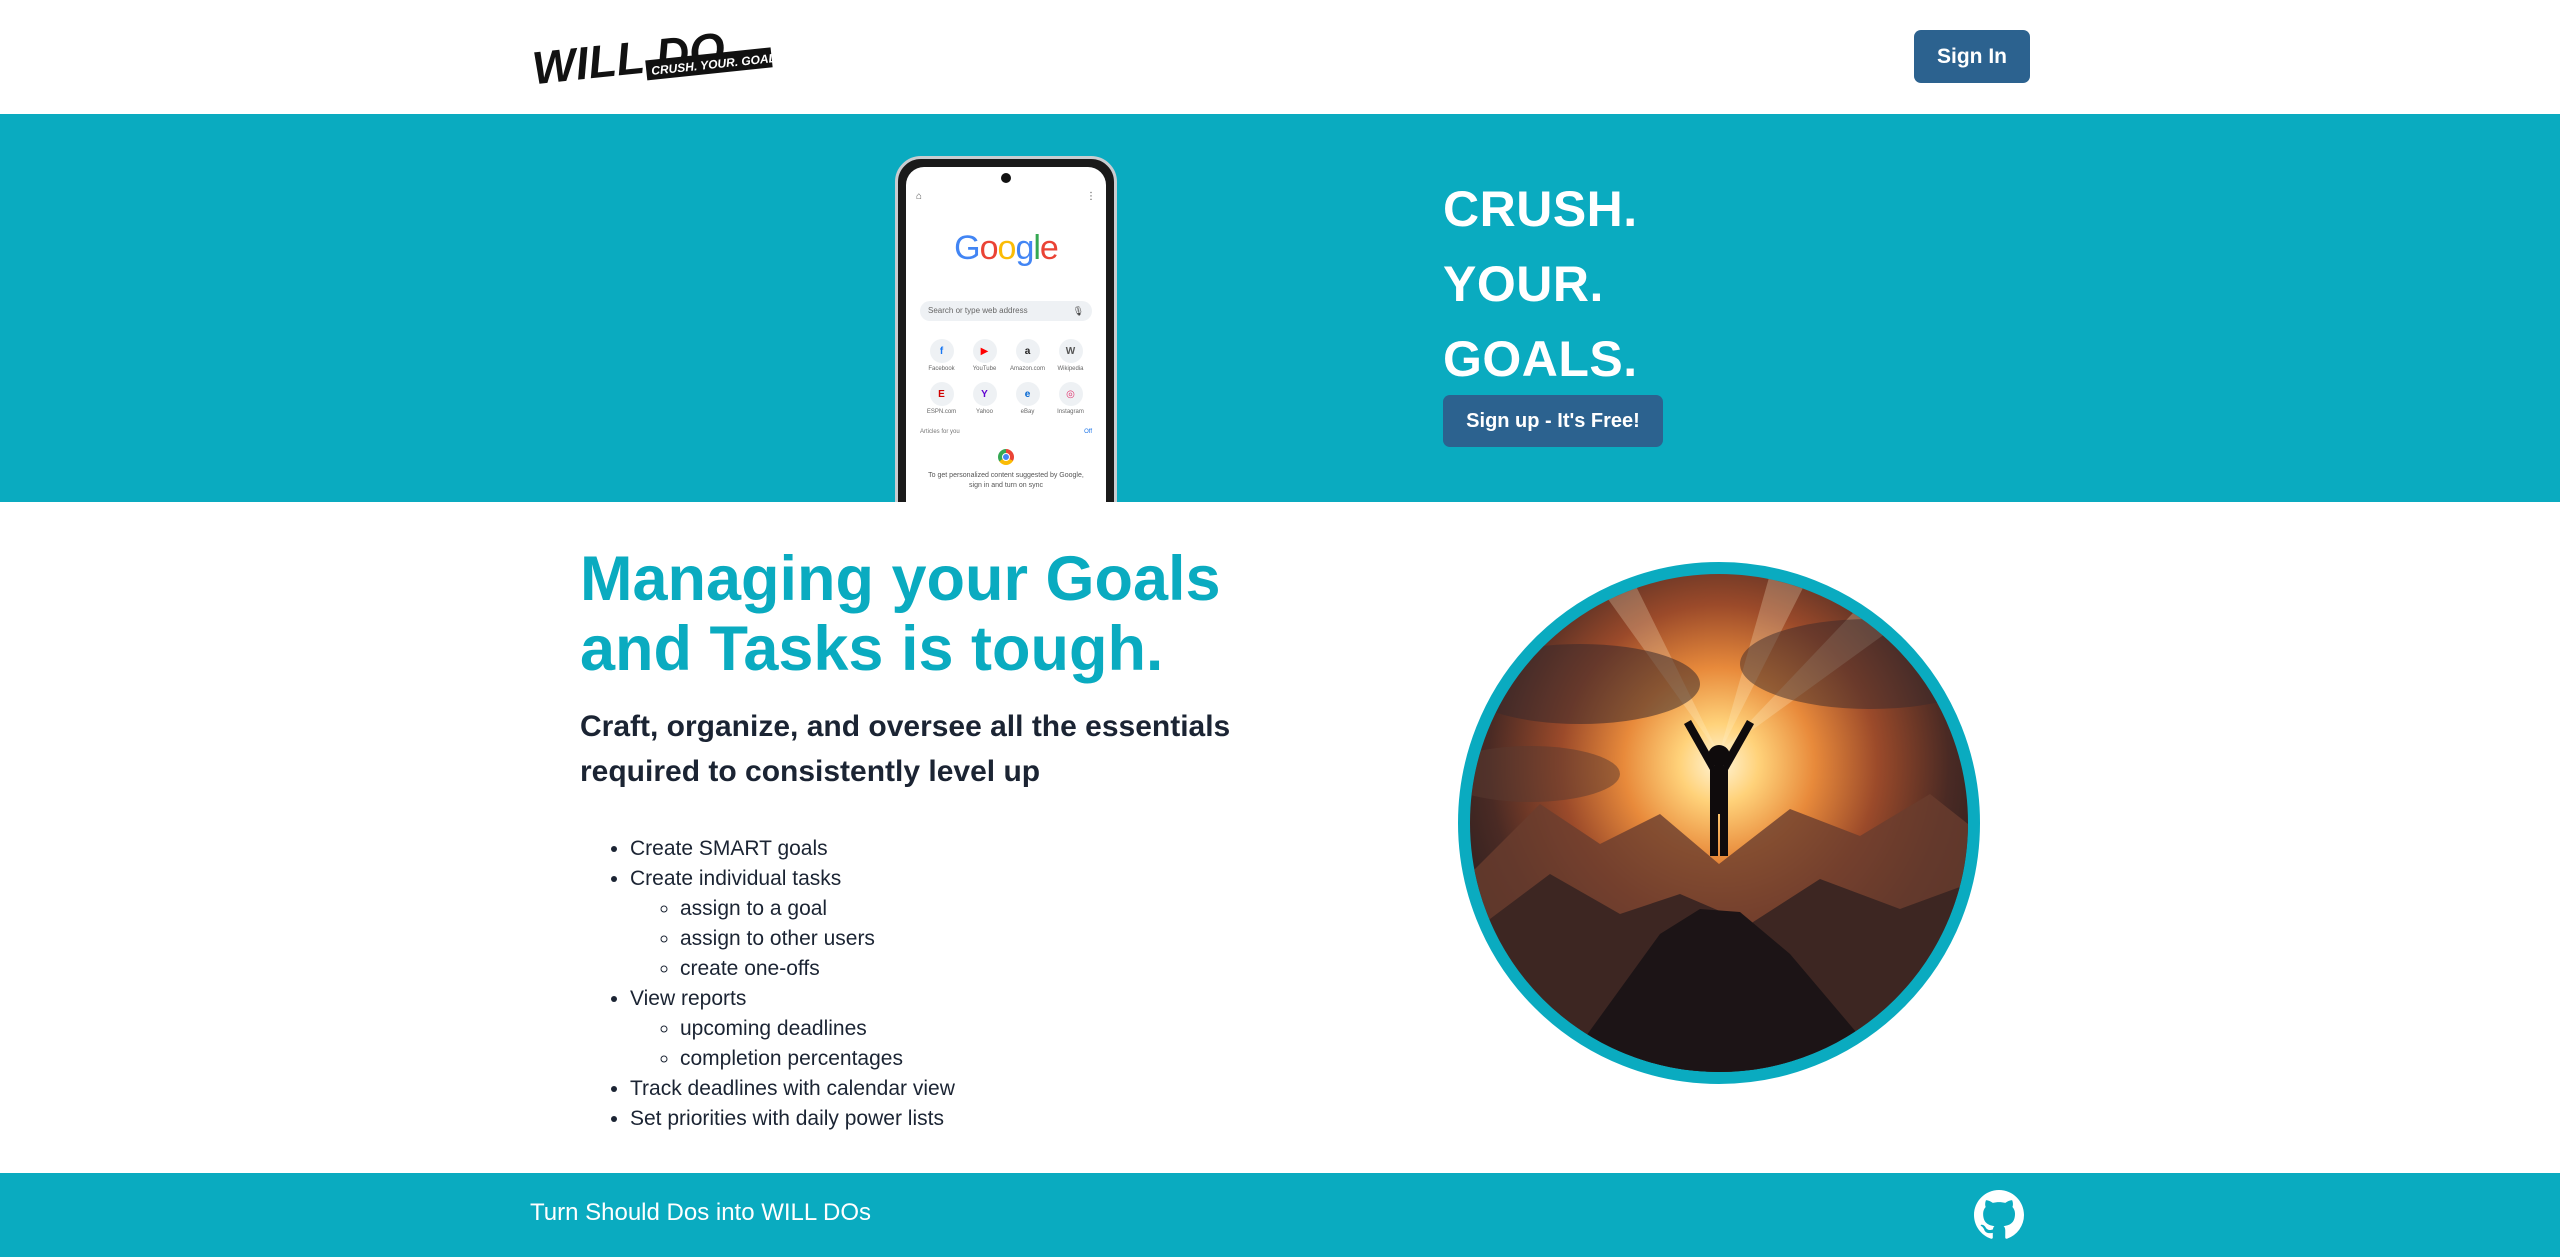  I want to click on logo-graphic: WILL DO CRUSH. YOUR. GOALS., so click(659, 58).